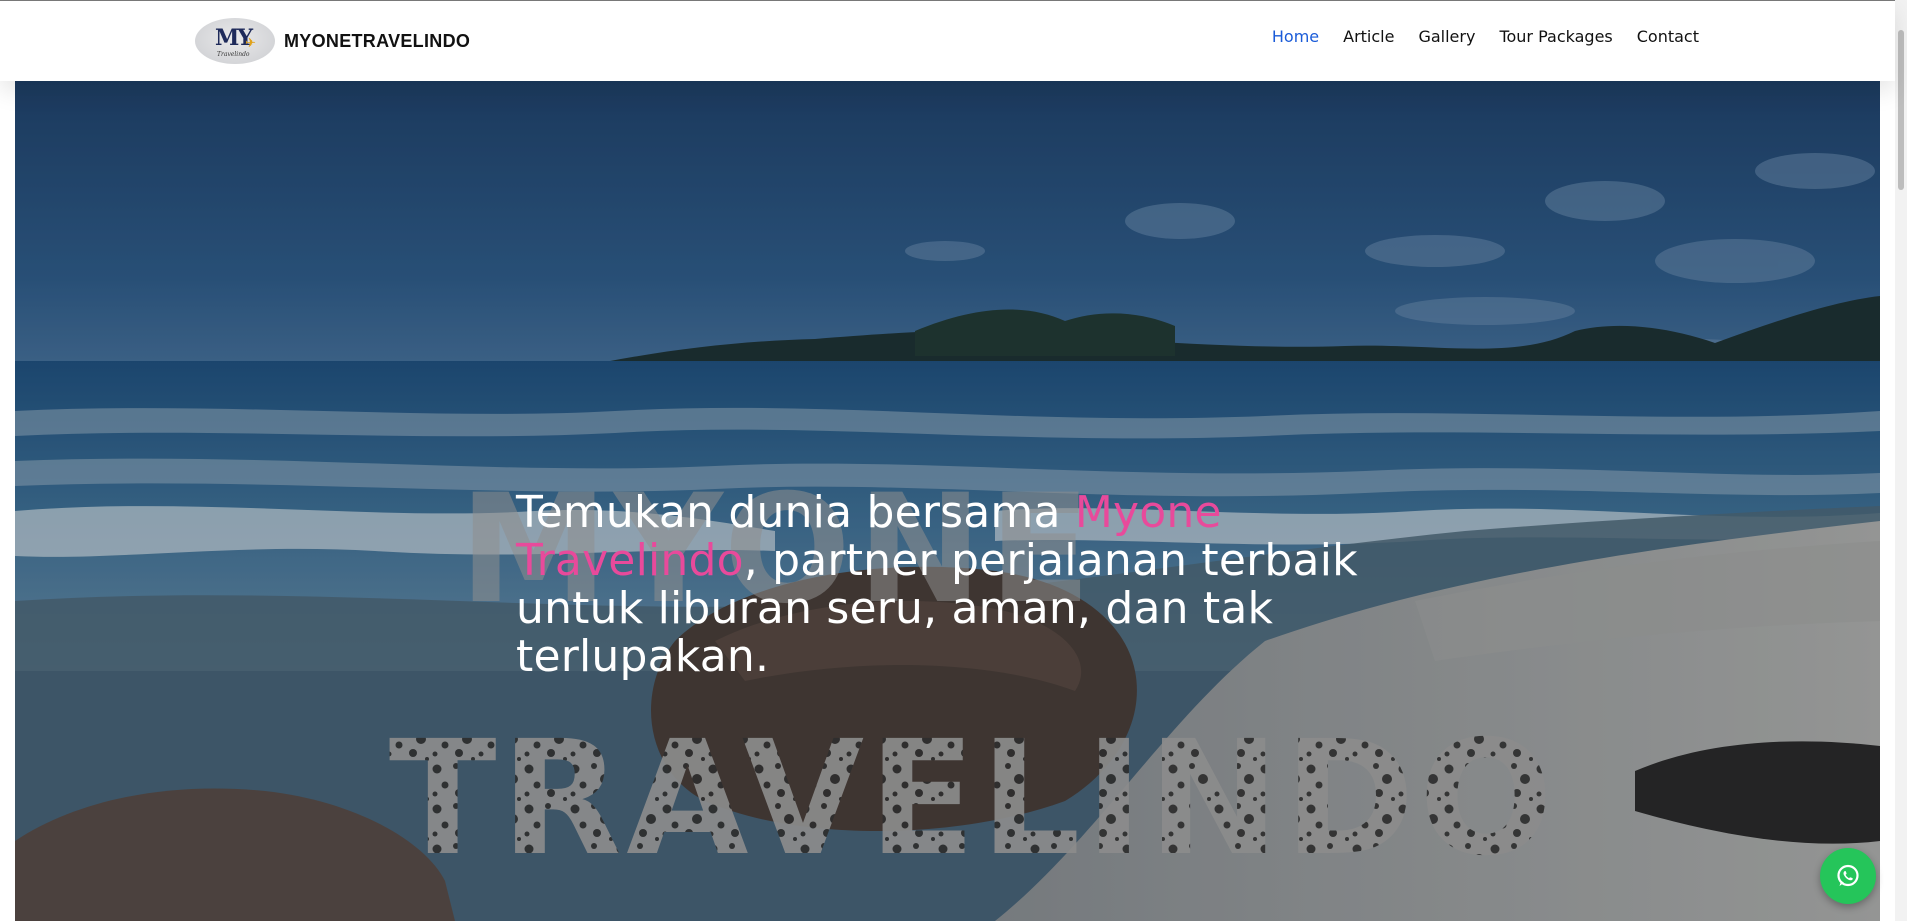 This screenshot has width=1907, height=921. I want to click on brand: MY ✈ Travelindo MYONETRAVELINDO, so click(332, 41).